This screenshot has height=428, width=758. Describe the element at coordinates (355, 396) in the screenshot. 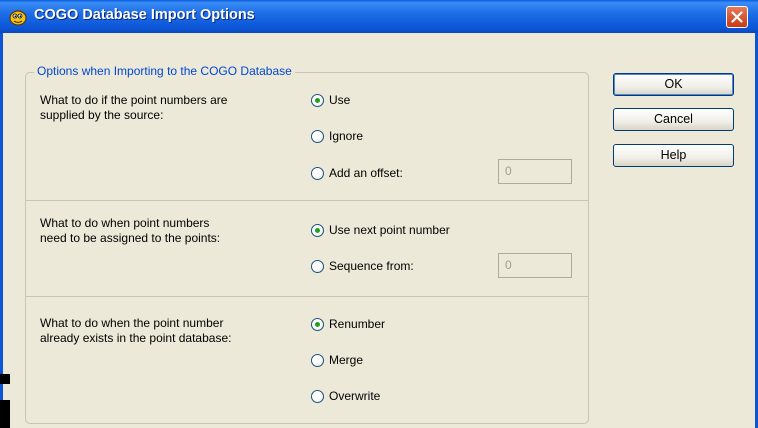

I see `radio-label: Overwrite` at that location.